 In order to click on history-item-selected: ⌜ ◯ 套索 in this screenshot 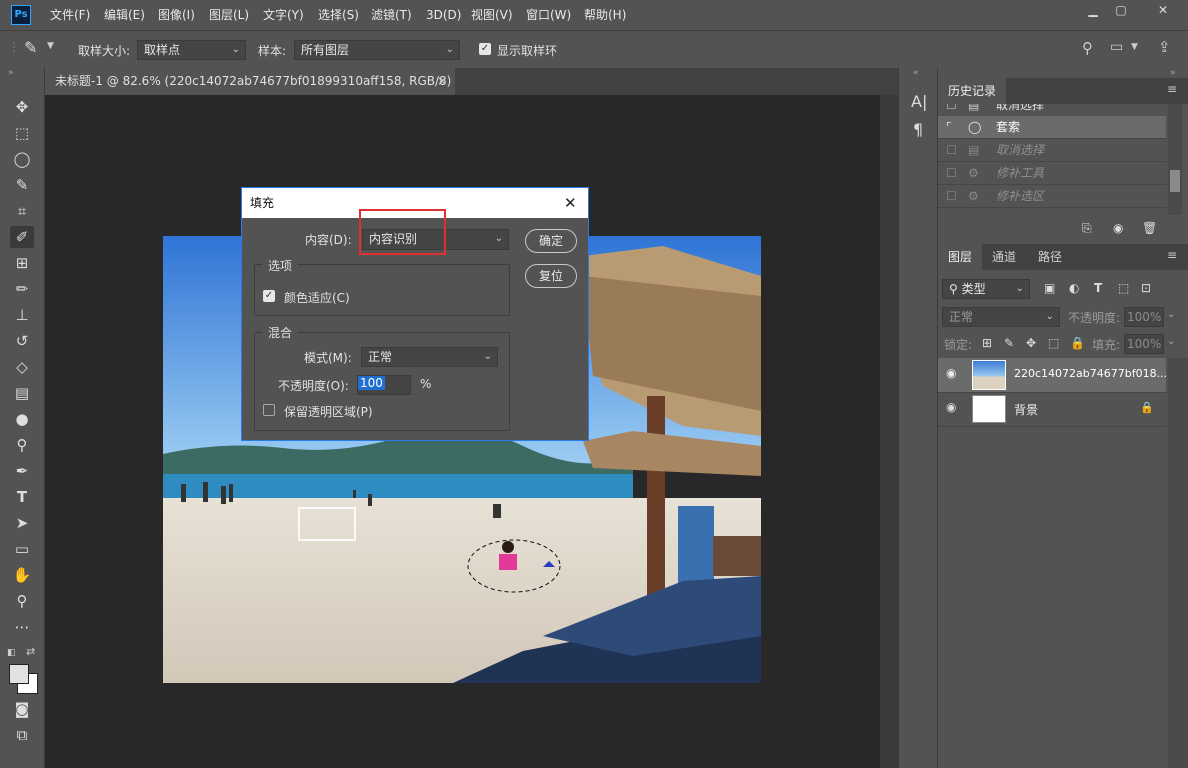, I will do `click(1052, 127)`.